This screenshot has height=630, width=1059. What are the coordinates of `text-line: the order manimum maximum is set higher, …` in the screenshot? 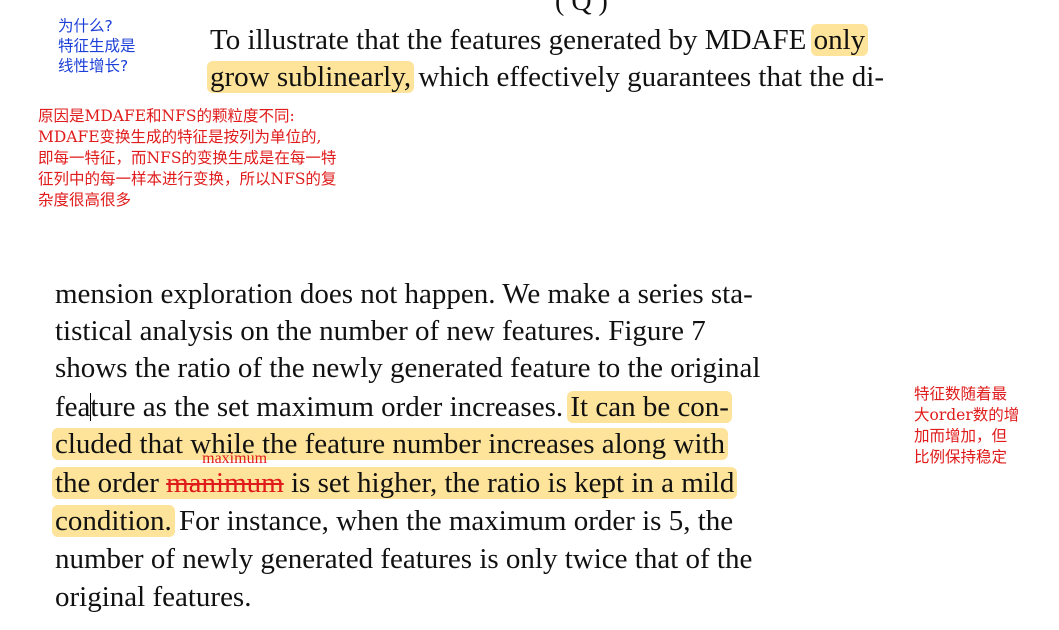 It's located at (395, 475).